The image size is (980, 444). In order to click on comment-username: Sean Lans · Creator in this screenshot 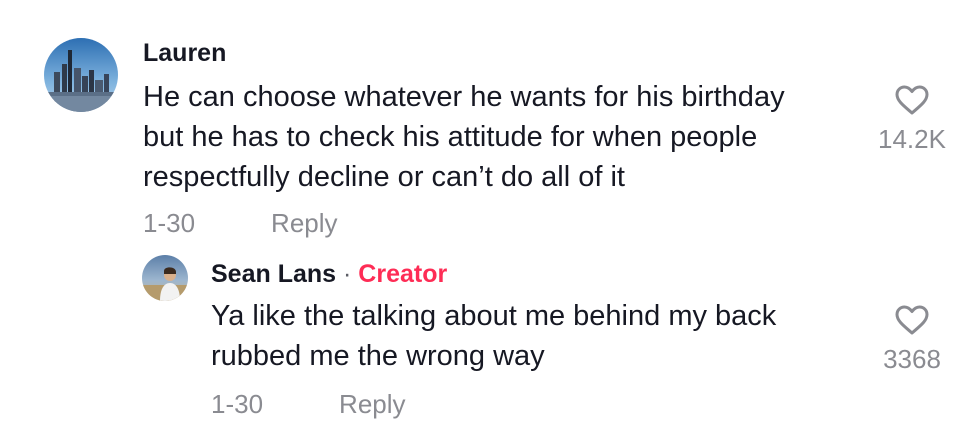, I will do `click(329, 274)`.